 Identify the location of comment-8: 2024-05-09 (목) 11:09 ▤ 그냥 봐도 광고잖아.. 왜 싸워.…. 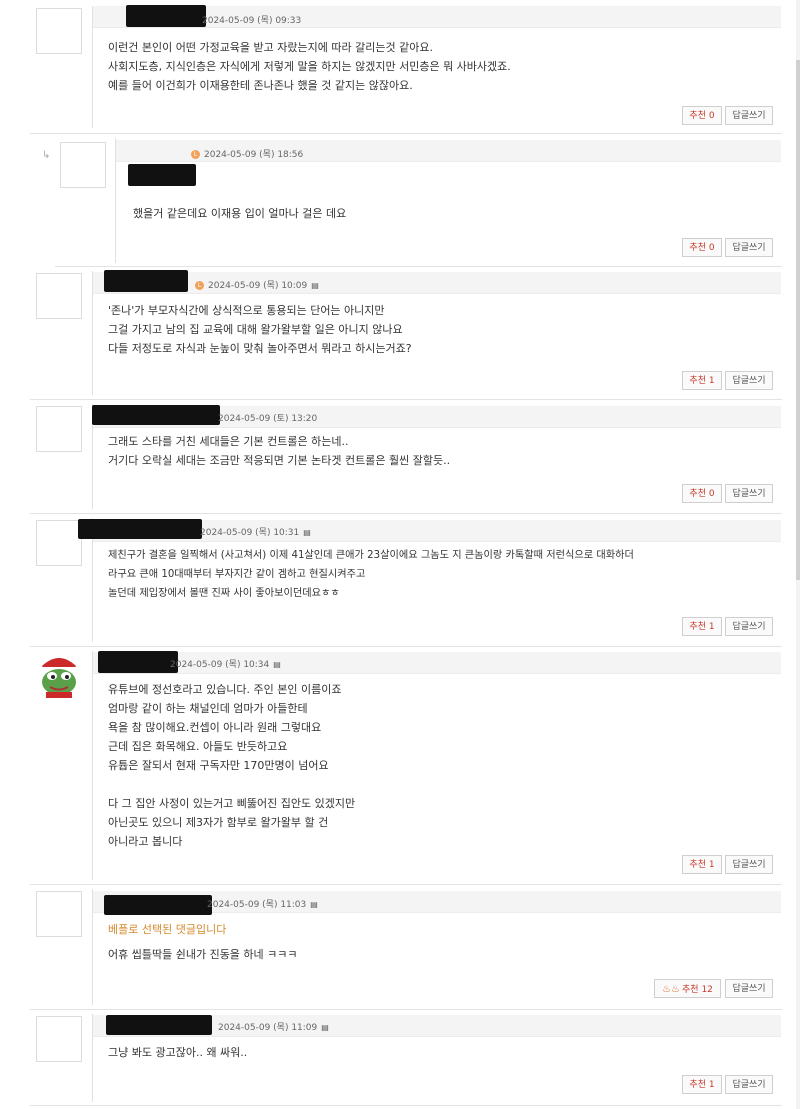
(406, 1058).